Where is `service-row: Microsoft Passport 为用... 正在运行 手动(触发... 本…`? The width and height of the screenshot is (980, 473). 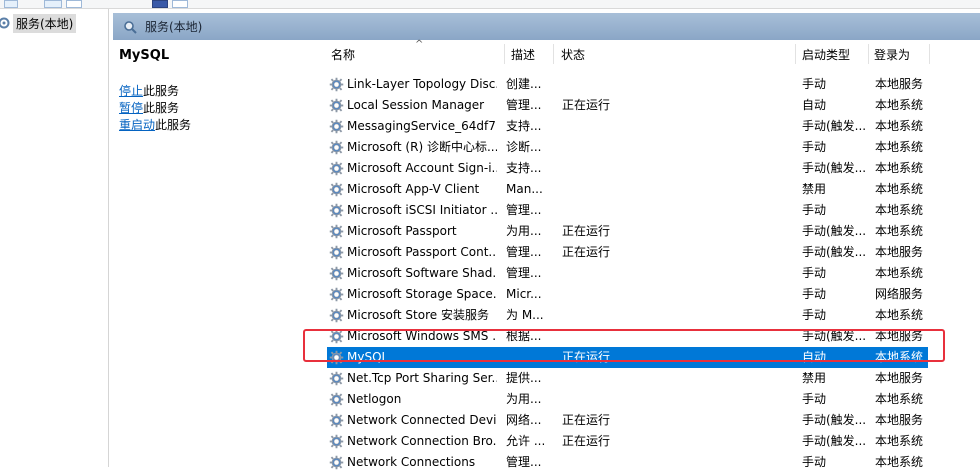 service-row: Microsoft Passport 为用... 正在运行 手动(触发... 本… is located at coordinates (627, 231).